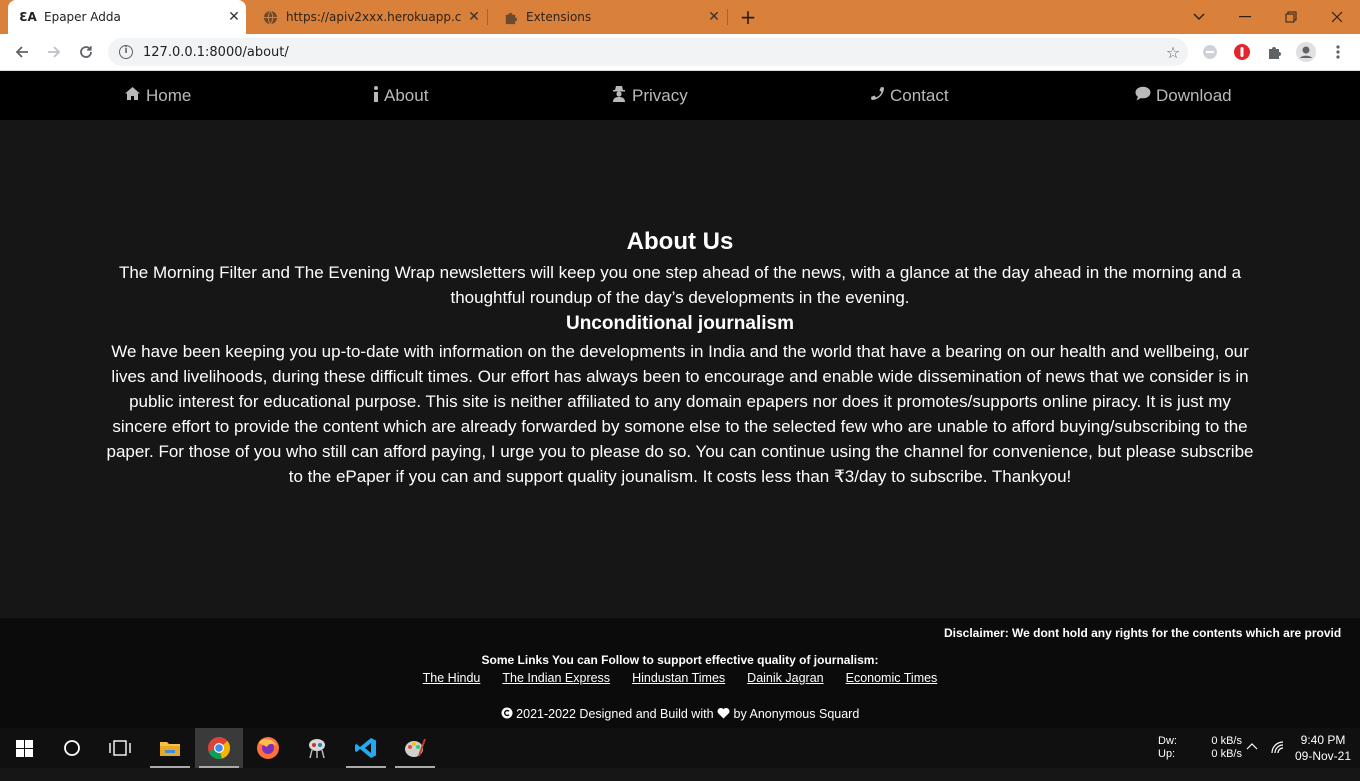  What do you see at coordinates (169, 95) in the screenshot?
I see `nav-home-label: Home` at bounding box center [169, 95].